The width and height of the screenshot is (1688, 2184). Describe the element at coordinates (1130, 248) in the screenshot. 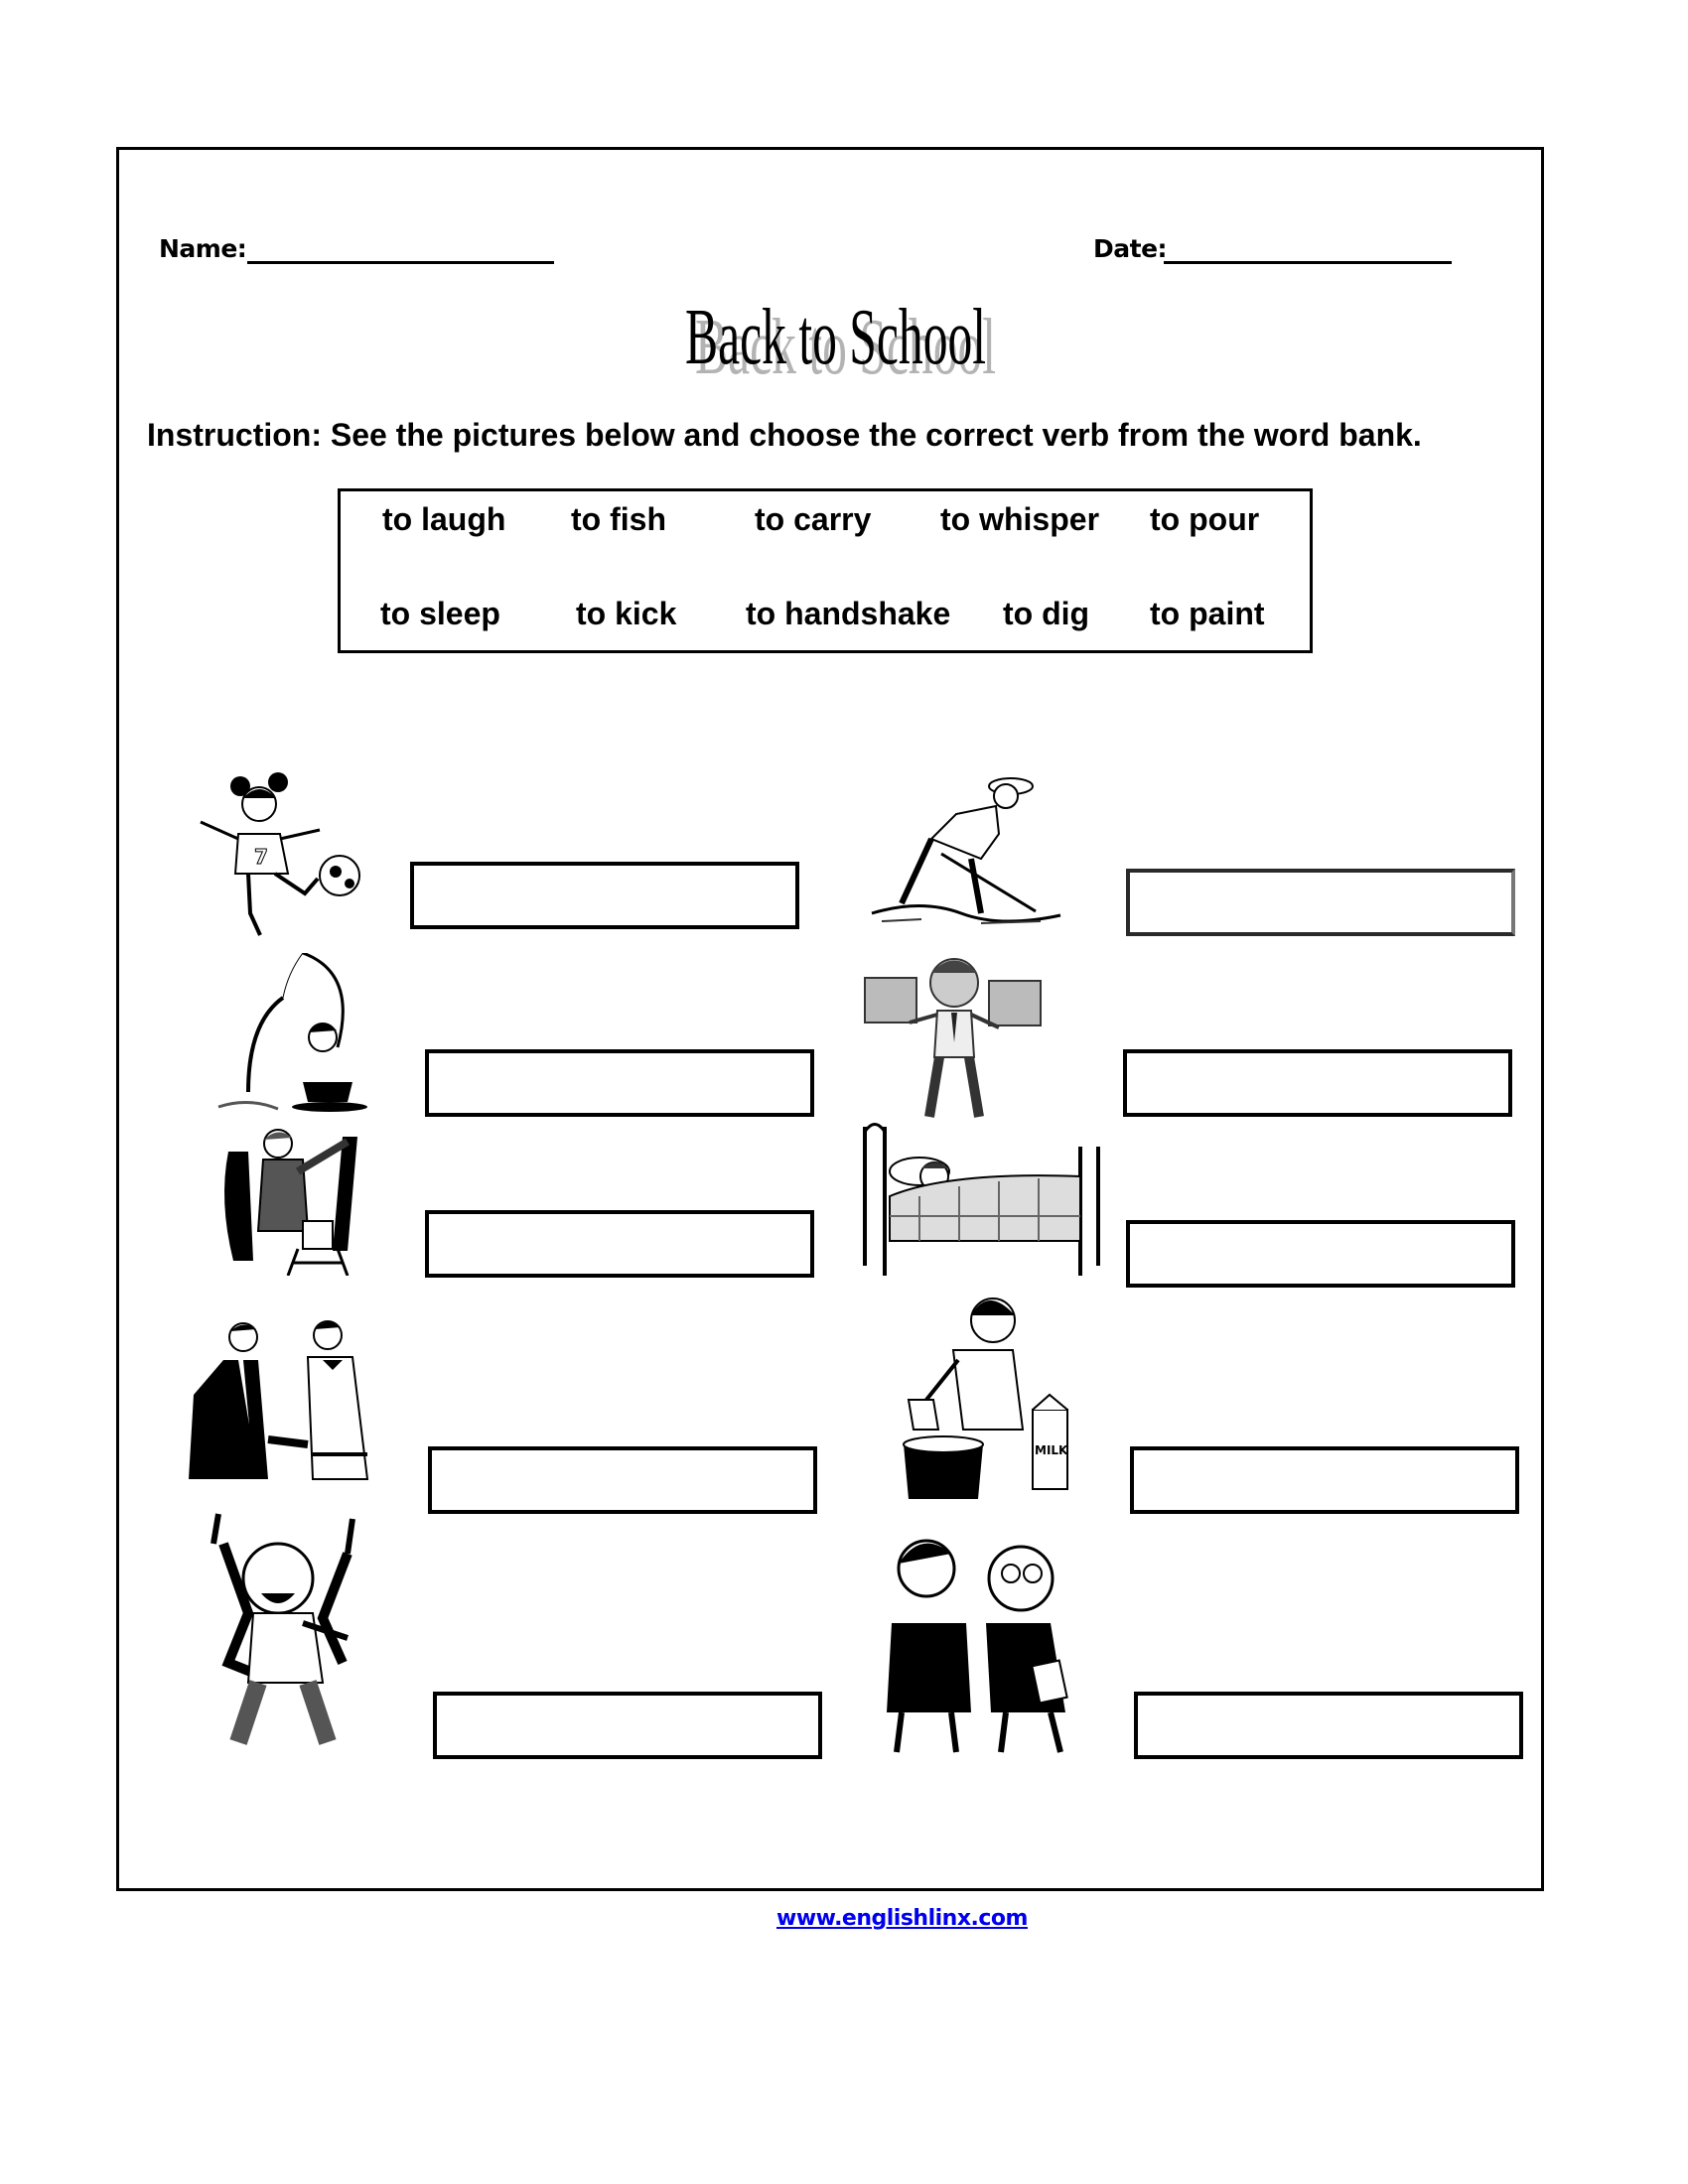

I see `date-label: Date:` at that location.